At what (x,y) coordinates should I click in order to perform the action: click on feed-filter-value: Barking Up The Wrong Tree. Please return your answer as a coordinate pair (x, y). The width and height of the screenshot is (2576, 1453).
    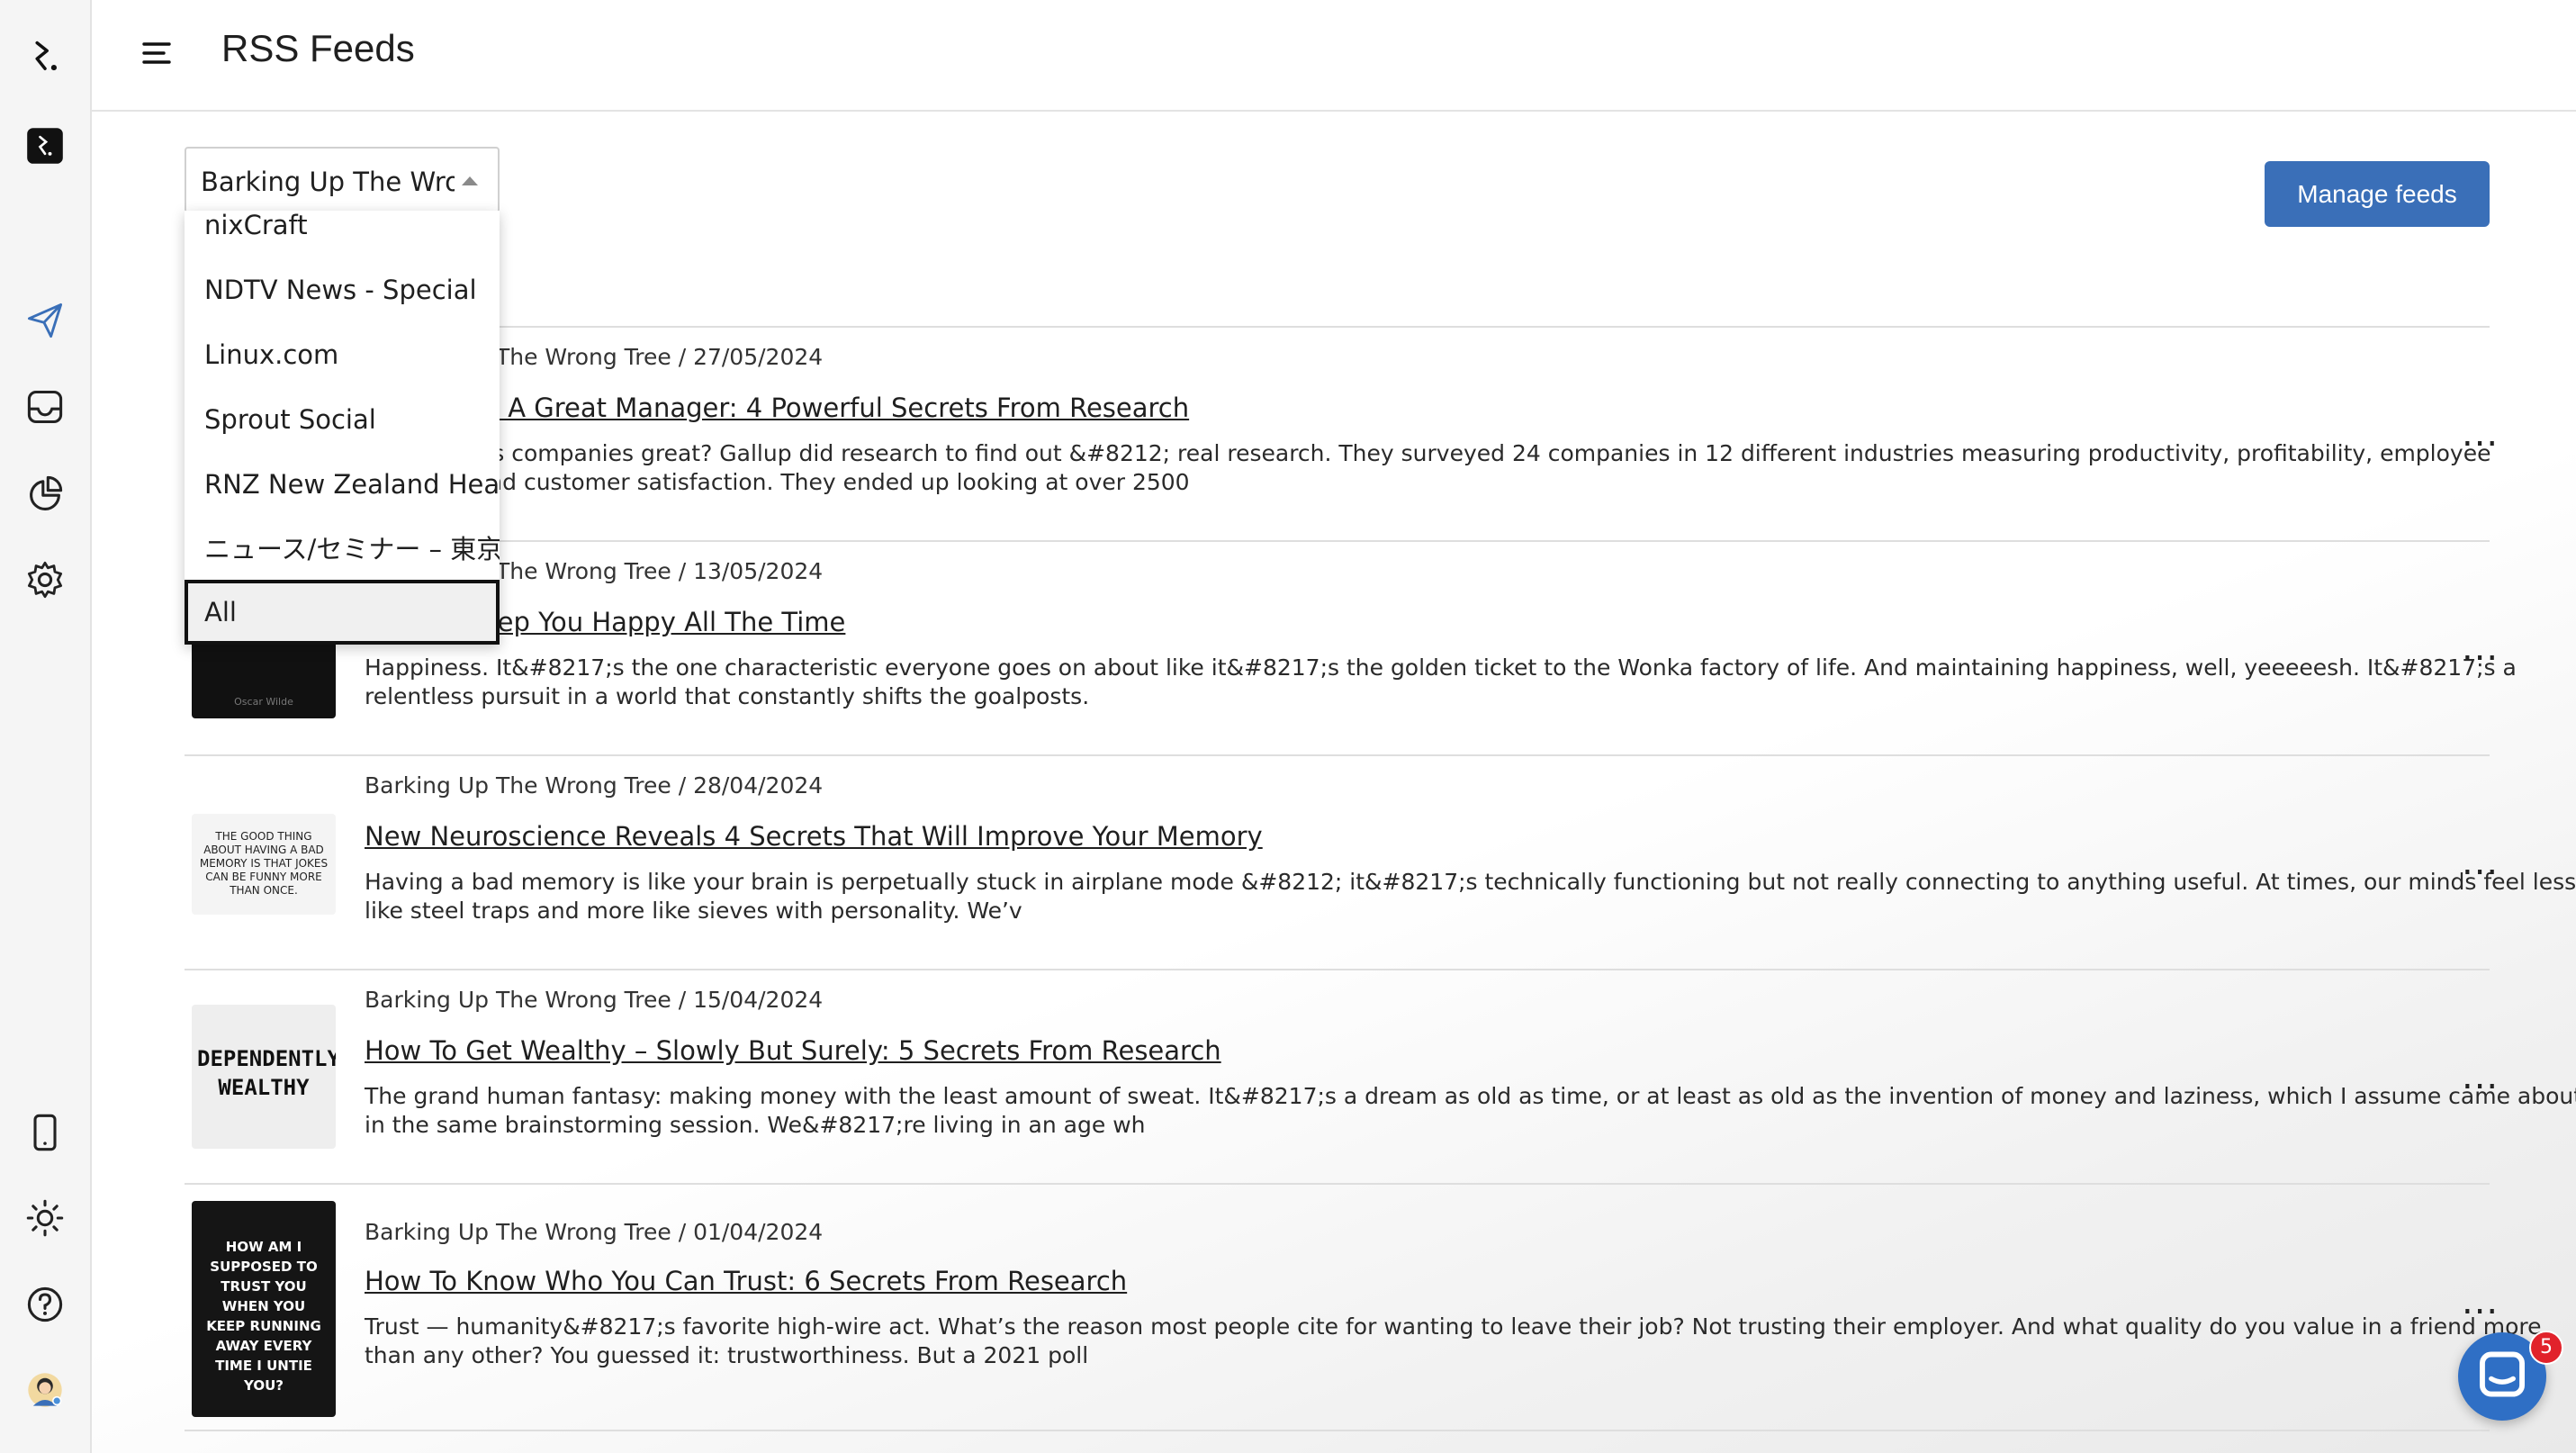
    Looking at the image, I should click on (328, 182).